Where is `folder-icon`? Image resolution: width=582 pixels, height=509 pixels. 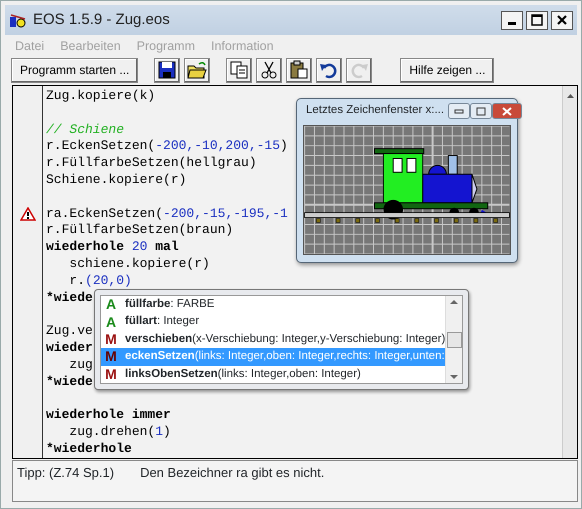
folder-icon is located at coordinates (197, 70).